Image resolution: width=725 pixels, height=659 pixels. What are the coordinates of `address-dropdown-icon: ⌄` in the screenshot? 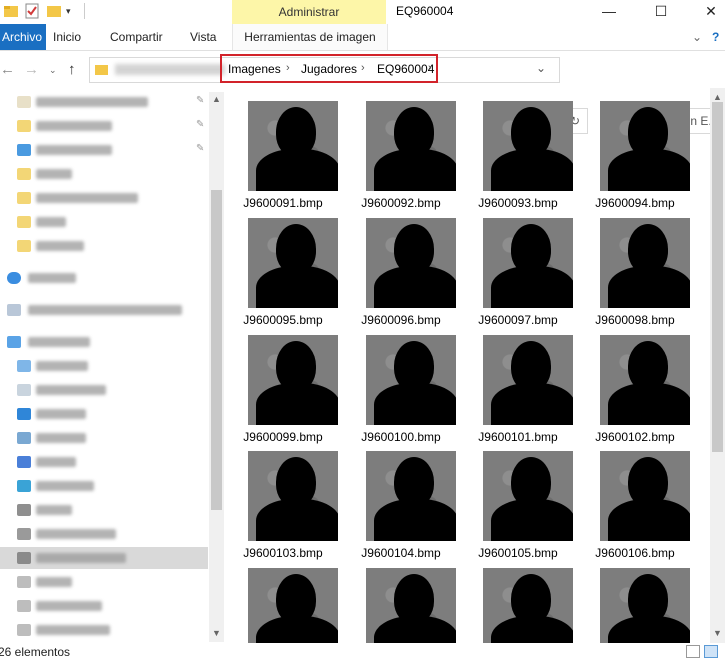 It's located at (541, 68).